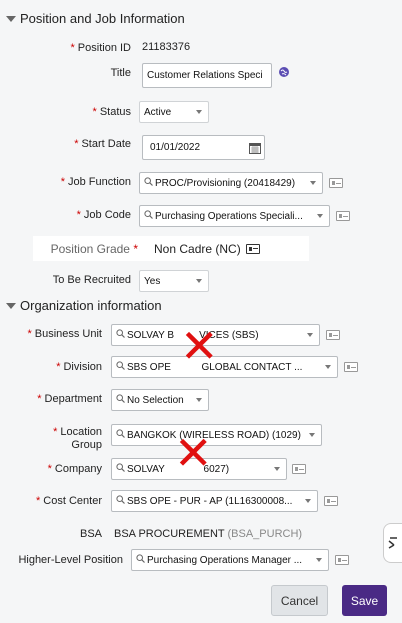 This screenshot has height=623, width=402. What do you see at coordinates (77, 438) in the screenshot?
I see `location-group-label: * Location Group` at bounding box center [77, 438].